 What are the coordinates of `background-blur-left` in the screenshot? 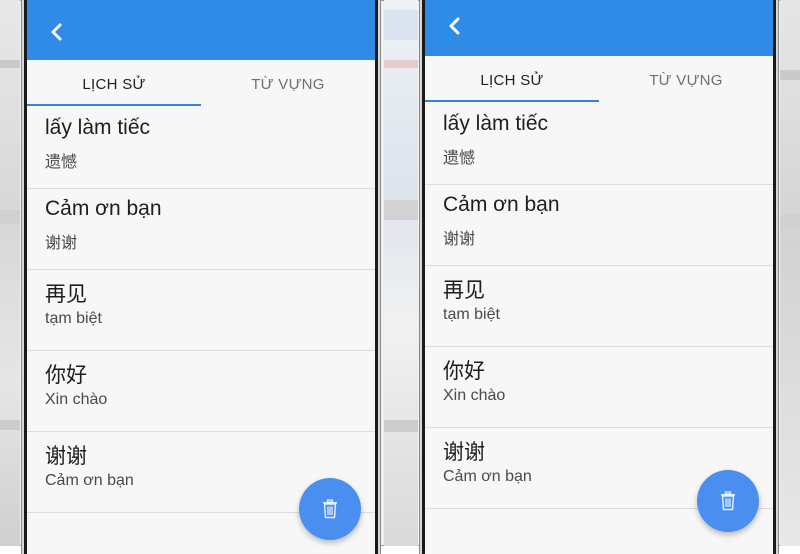 It's located at (10, 273).